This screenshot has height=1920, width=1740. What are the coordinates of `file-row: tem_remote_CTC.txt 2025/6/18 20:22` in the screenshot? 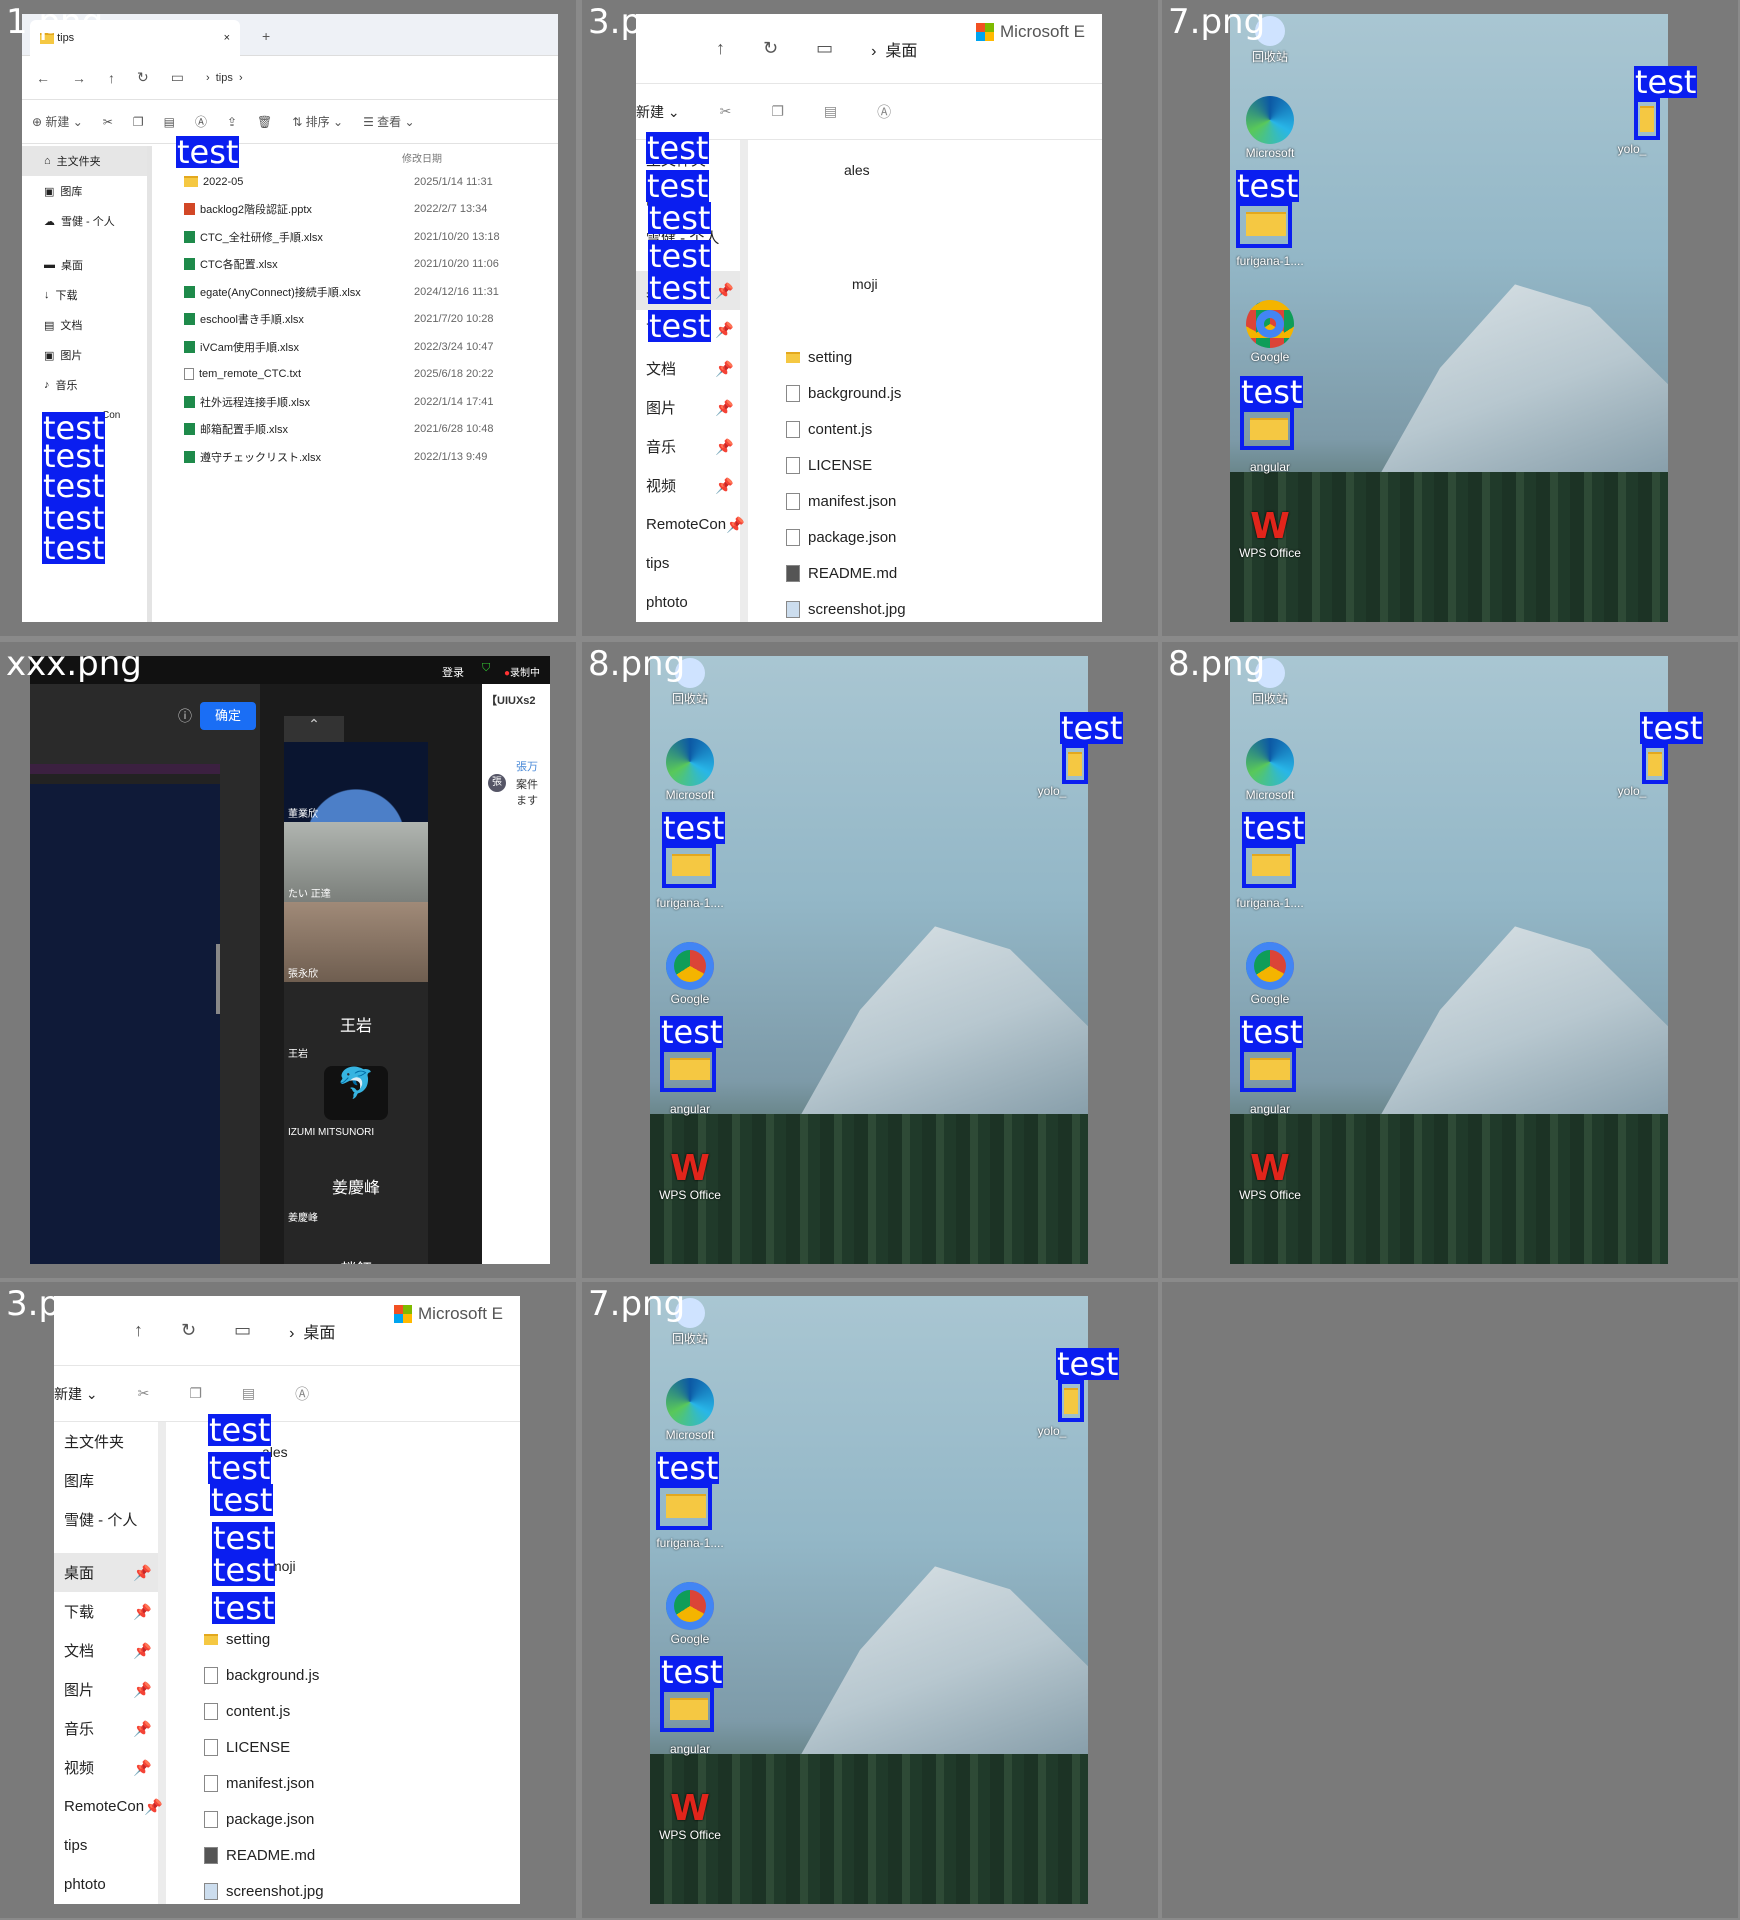 It's located at (365, 375).